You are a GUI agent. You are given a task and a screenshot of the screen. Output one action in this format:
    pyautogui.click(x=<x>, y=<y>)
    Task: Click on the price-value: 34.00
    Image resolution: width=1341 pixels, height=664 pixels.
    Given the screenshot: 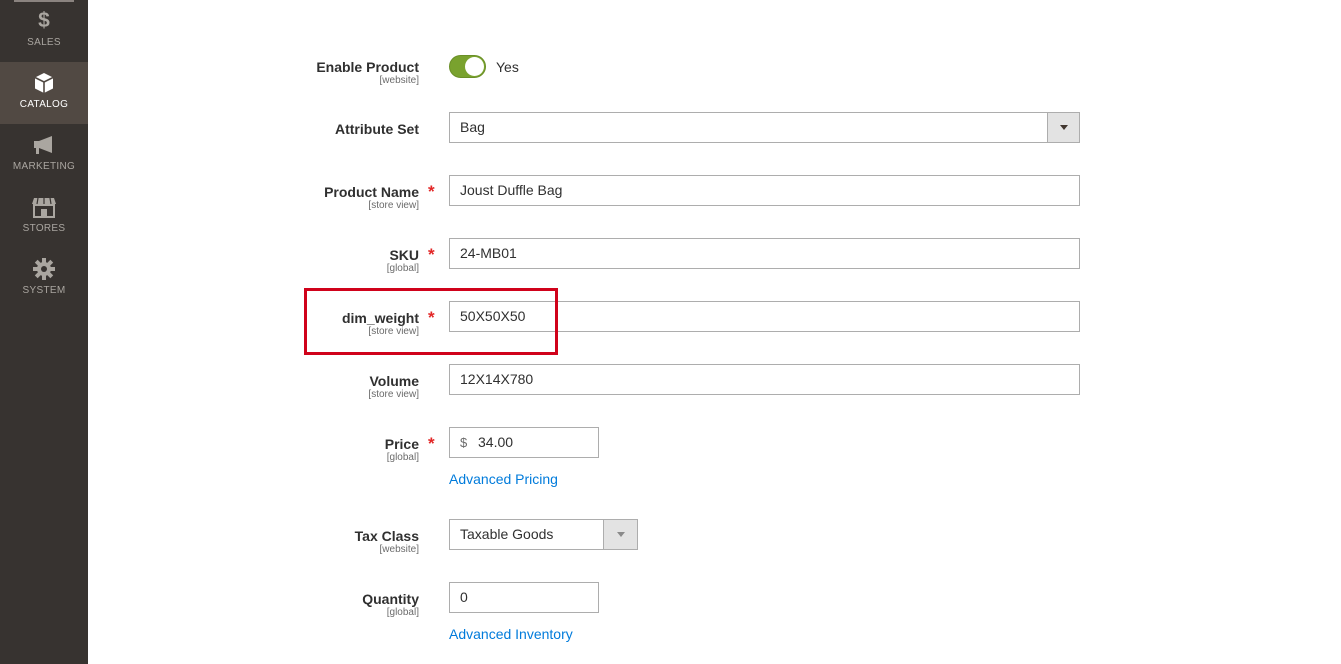 What is the action you would take?
    pyautogui.click(x=496, y=442)
    